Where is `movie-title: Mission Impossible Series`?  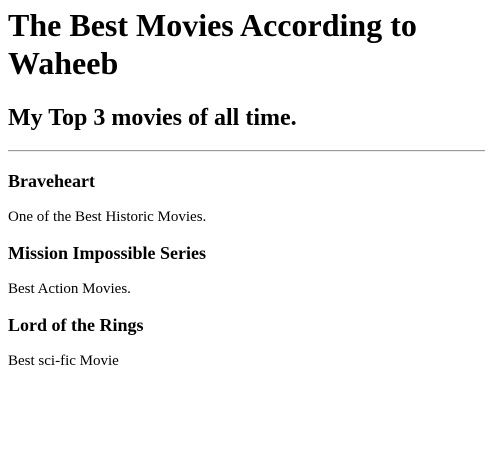 movie-title: Mission Impossible Series is located at coordinates (107, 253).